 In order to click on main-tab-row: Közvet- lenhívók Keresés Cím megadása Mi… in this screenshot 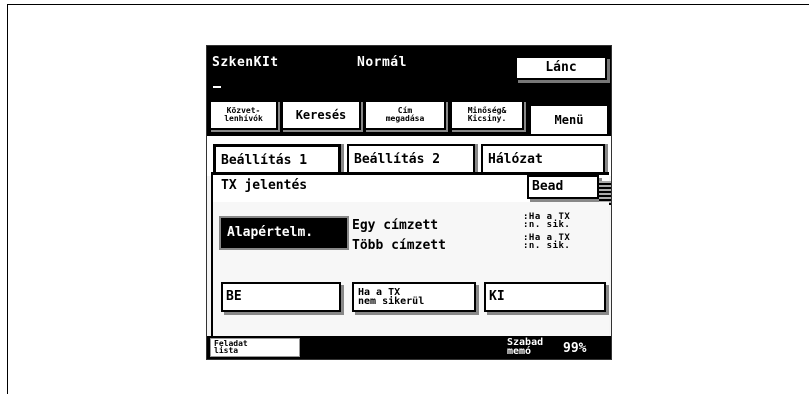, I will do `click(409, 114)`.